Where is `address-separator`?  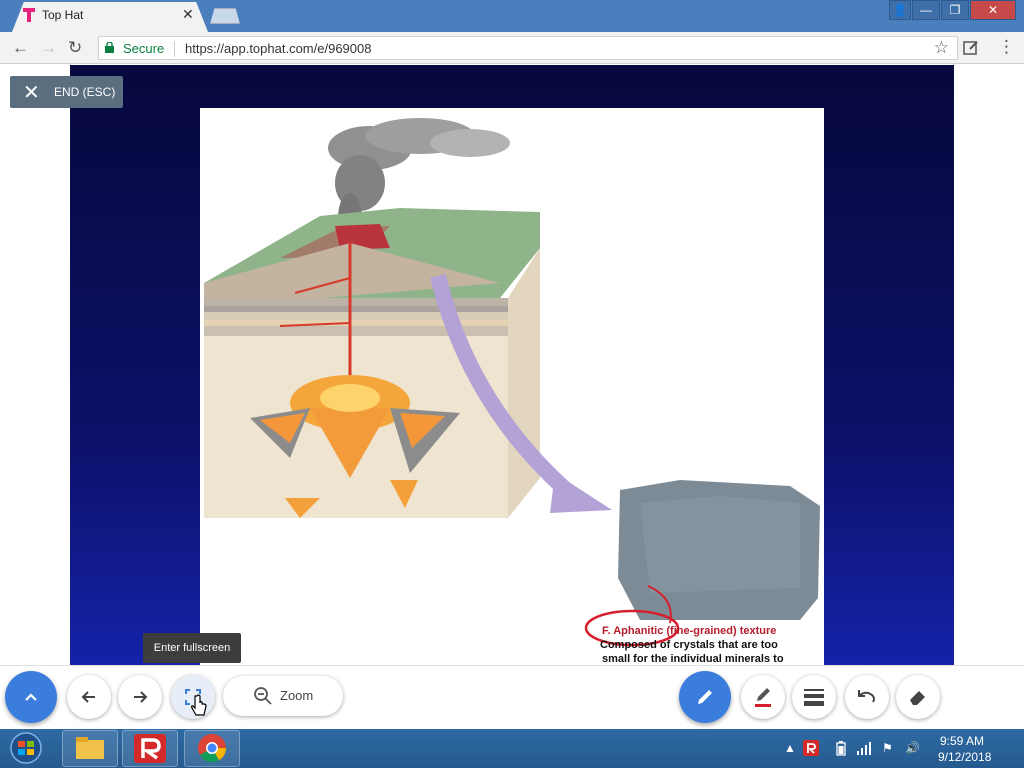
address-separator is located at coordinates (174, 49).